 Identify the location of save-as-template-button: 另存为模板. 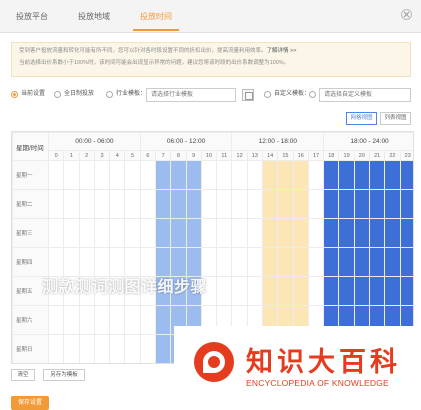
(64, 375).